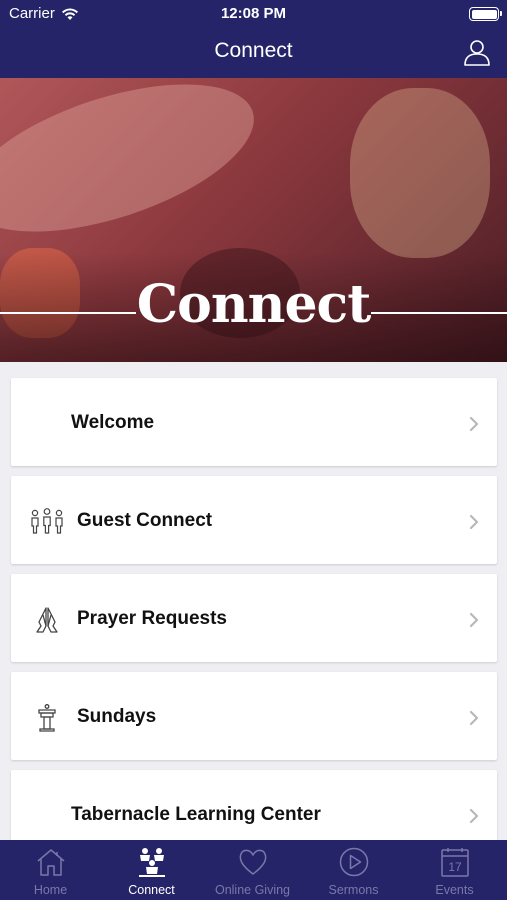 Image resolution: width=507 pixels, height=900 pixels. Describe the element at coordinates (485, 14) in the screenshot. I see `battery-icon` at that location.